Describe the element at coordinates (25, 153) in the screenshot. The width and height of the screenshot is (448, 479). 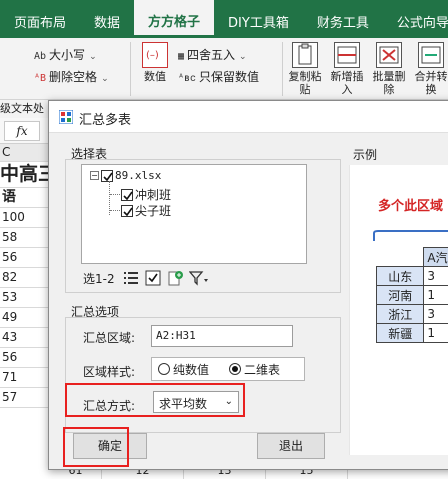
I see `column-header: C` at that location.